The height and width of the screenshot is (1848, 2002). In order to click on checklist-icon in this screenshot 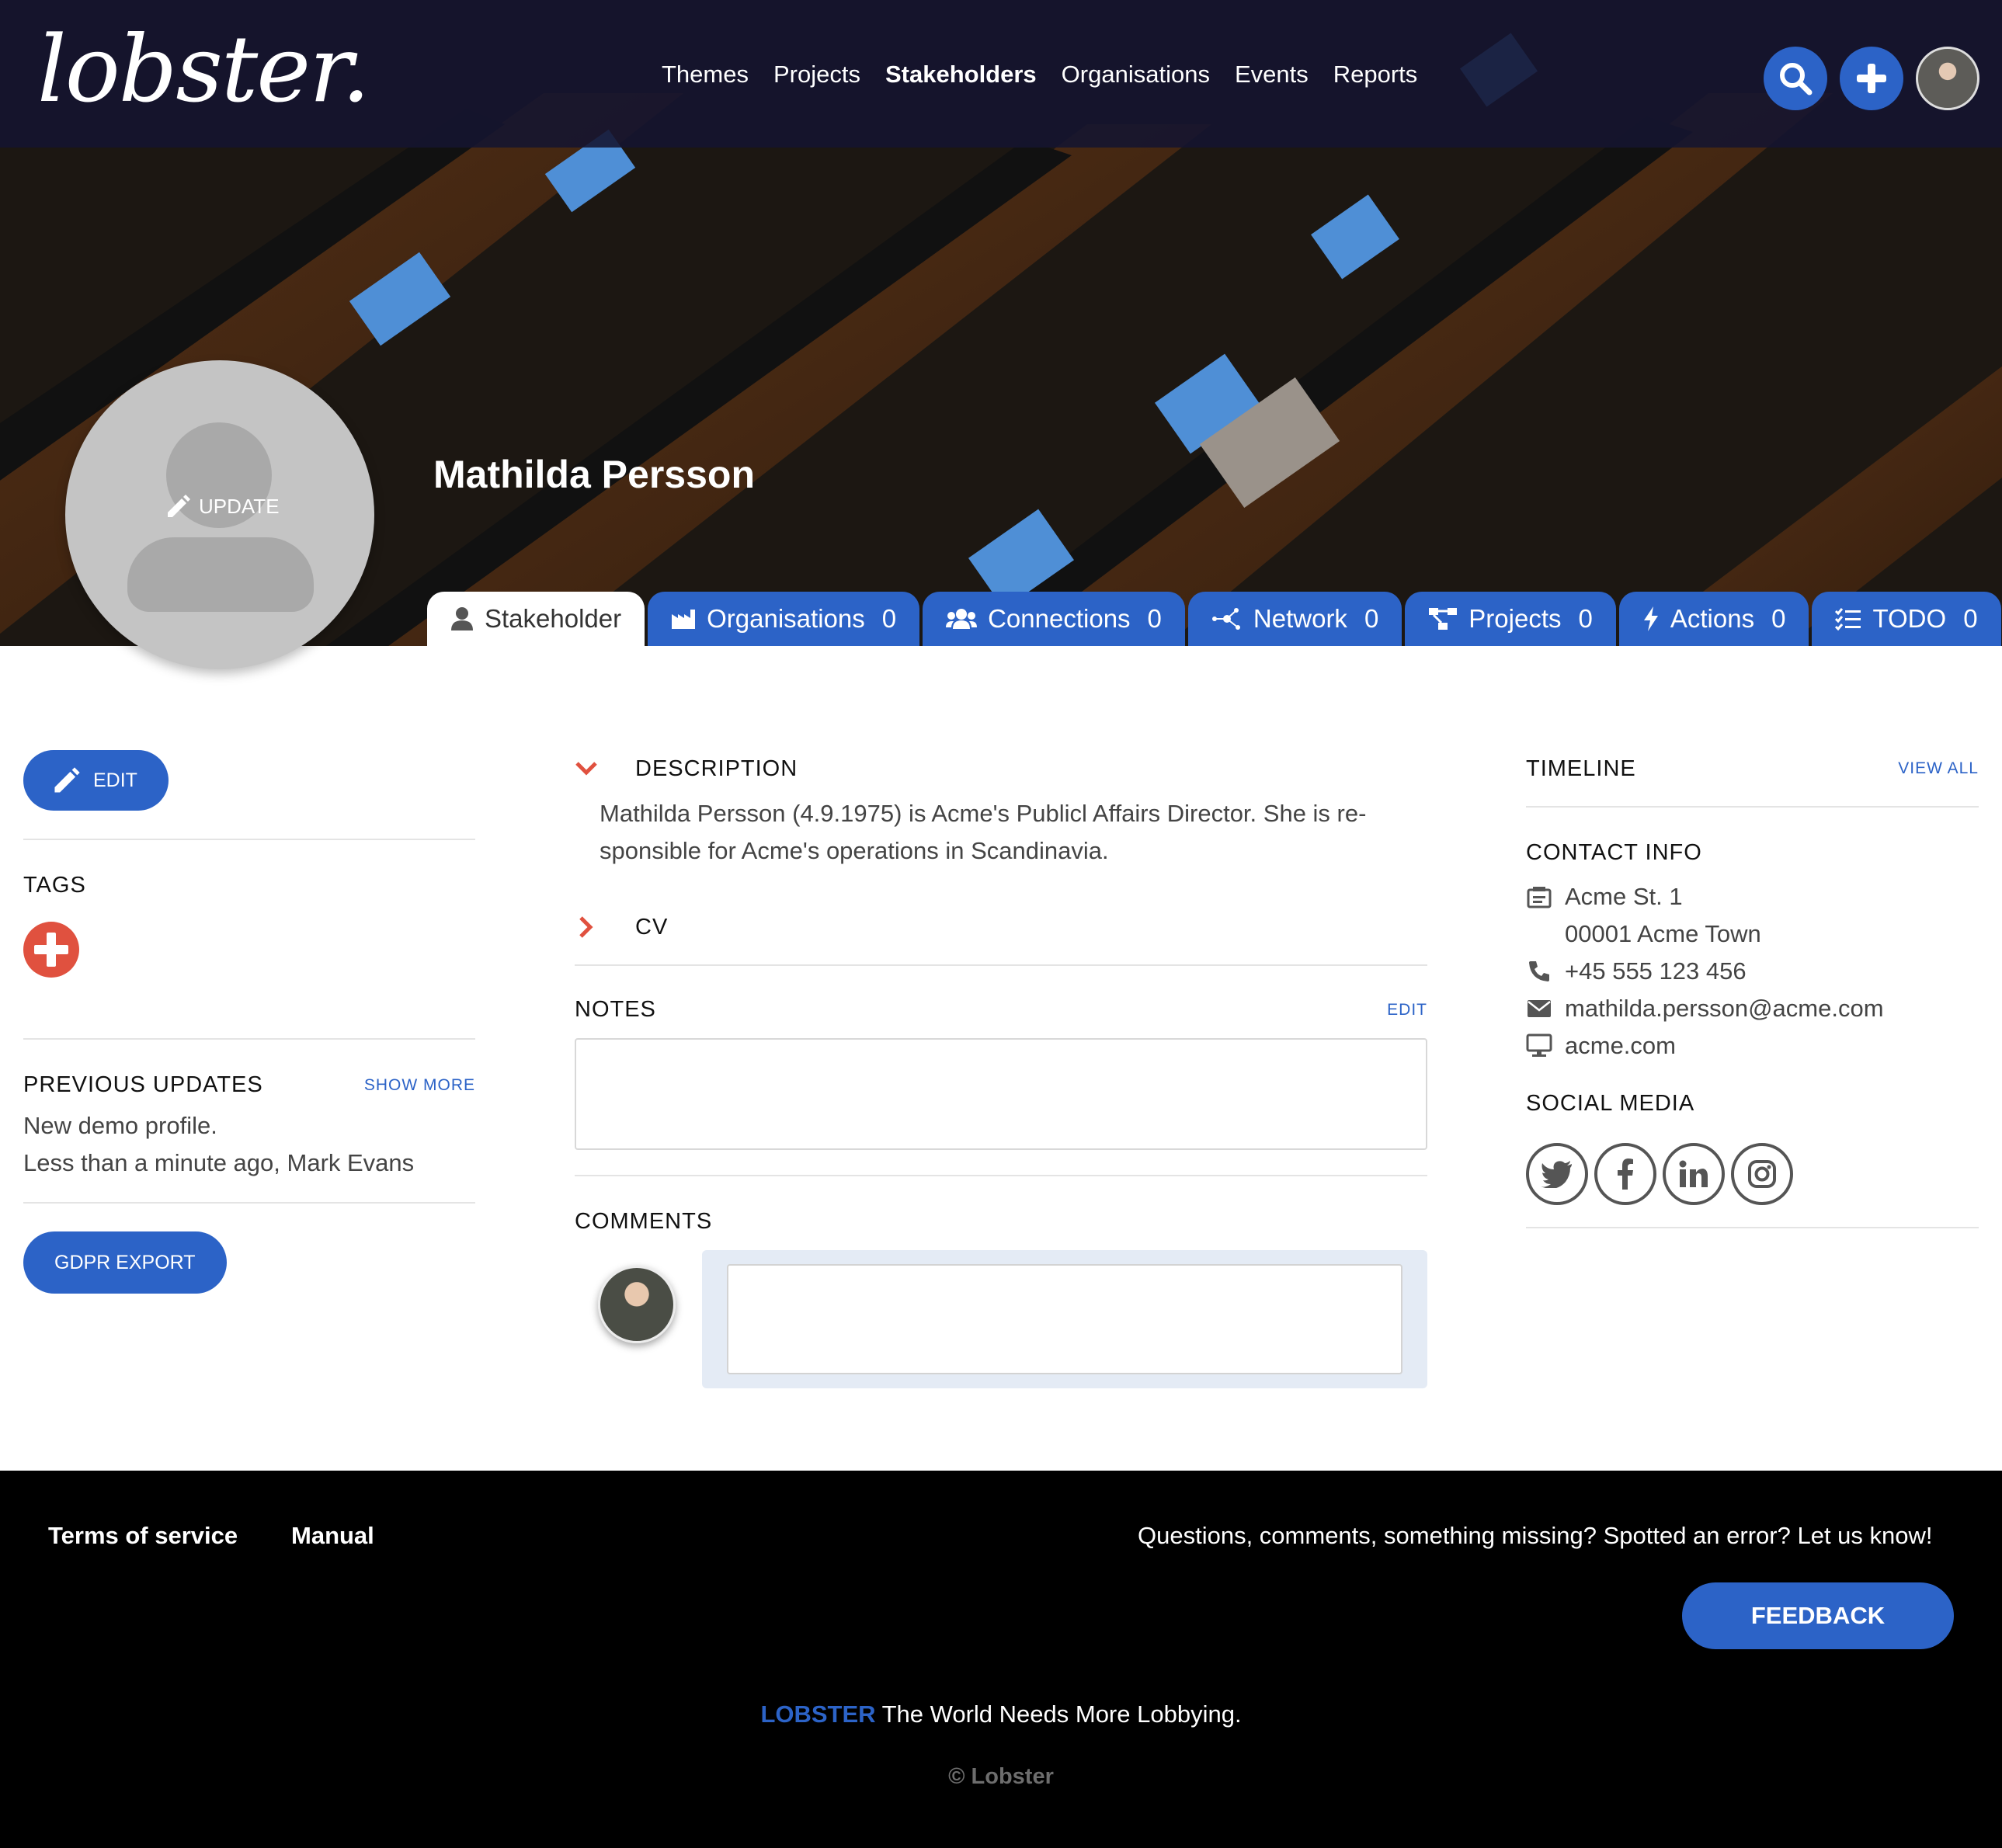, I will do `click(1848, 619)`.